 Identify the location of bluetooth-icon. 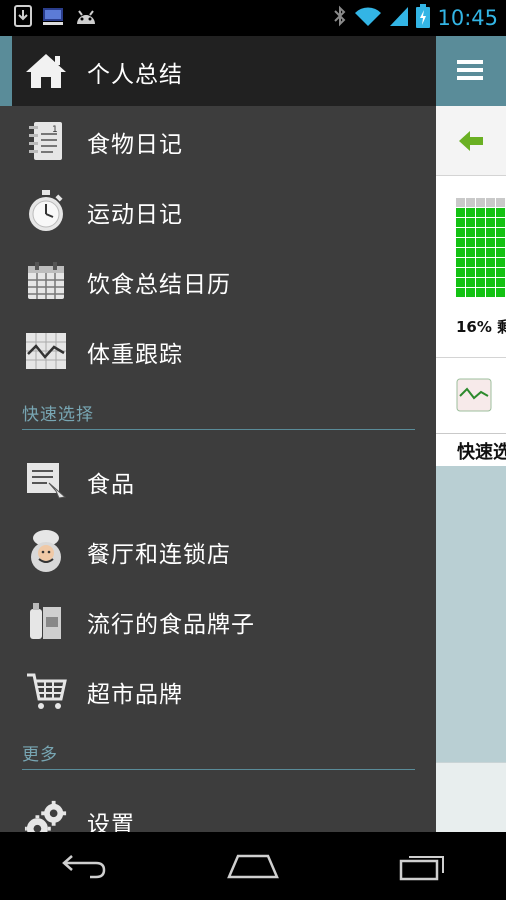
(340, 18).